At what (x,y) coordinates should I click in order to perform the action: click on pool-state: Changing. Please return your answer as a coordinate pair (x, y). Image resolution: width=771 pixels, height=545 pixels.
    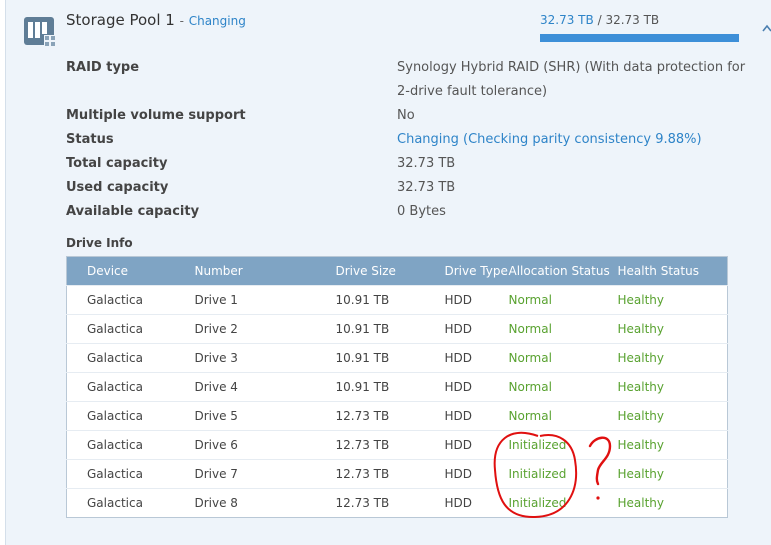
    Looking at the image, I should click on (217, 21).